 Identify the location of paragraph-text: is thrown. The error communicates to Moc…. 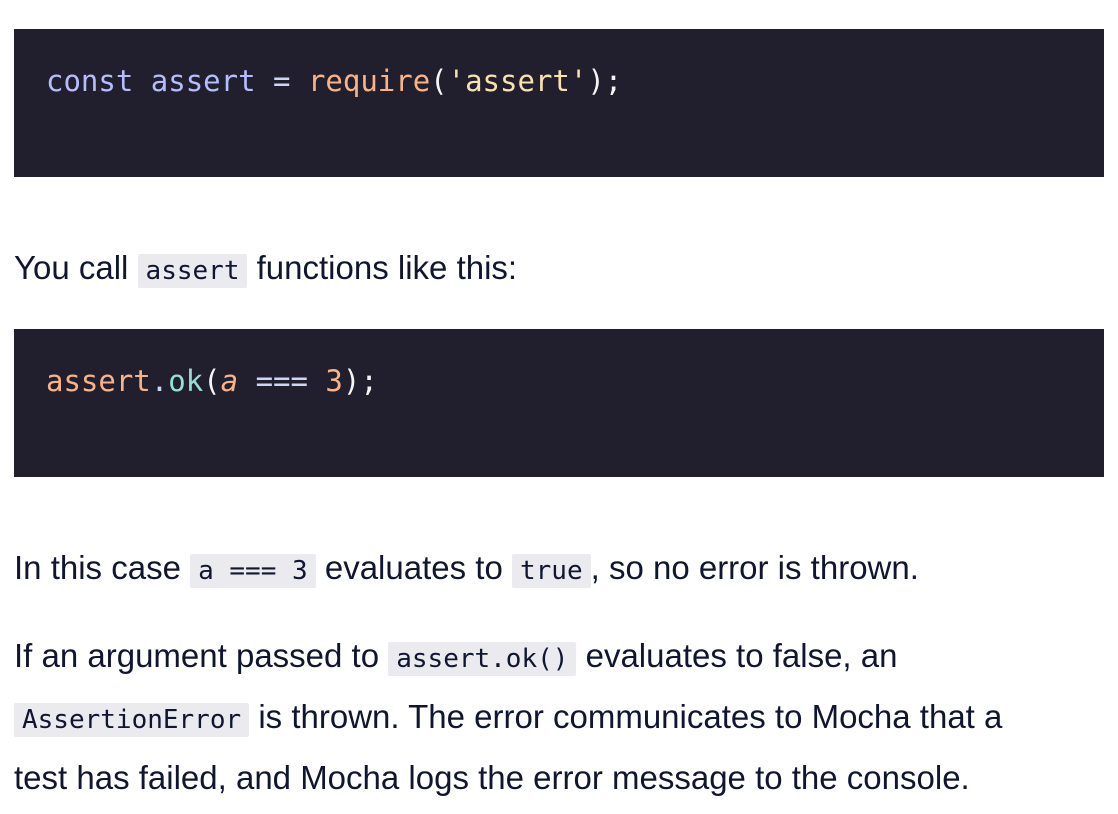
(630, 716).